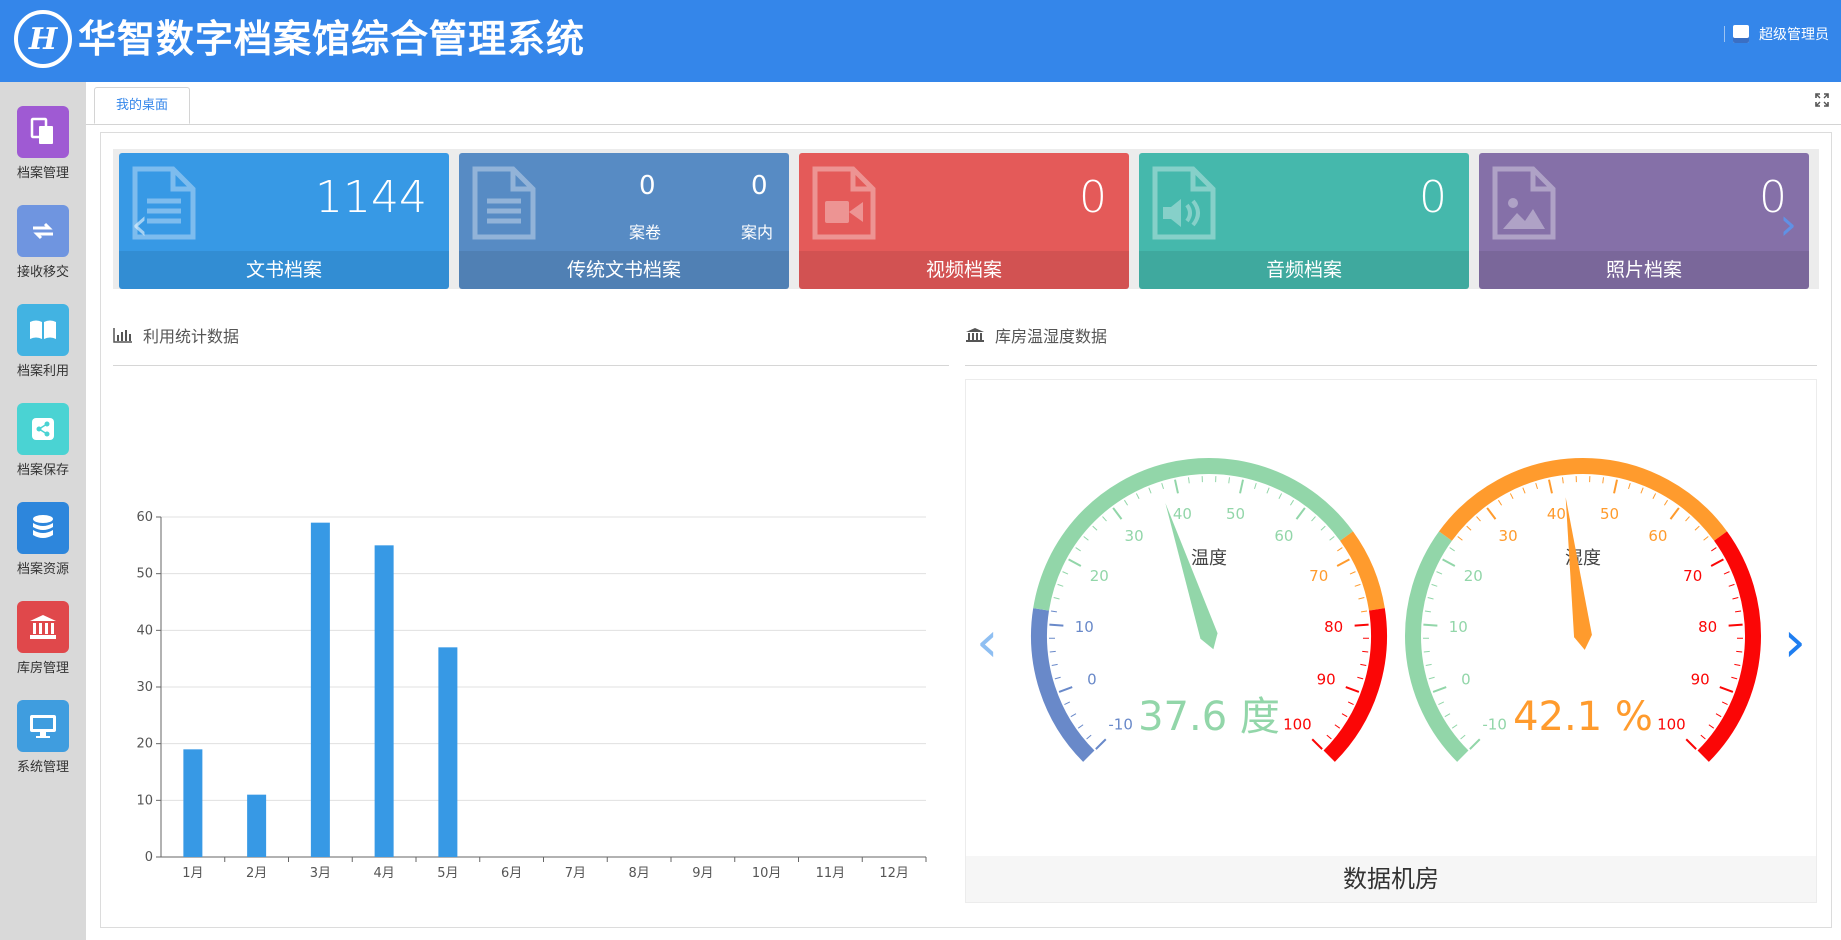 Image resolution: width=1841 pixels, height=940 pixels. I want to click on x-tick-label: 2月, so click(256, 873).